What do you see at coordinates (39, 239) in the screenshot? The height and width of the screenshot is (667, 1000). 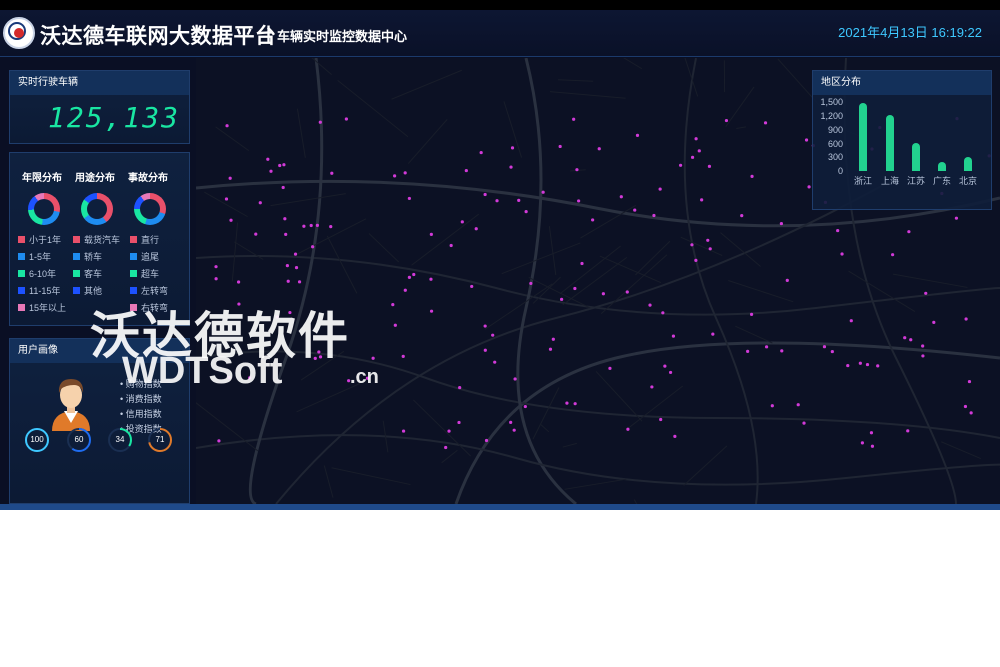 I see `legend-item: 小于1年` at bounding box center [39, 239].